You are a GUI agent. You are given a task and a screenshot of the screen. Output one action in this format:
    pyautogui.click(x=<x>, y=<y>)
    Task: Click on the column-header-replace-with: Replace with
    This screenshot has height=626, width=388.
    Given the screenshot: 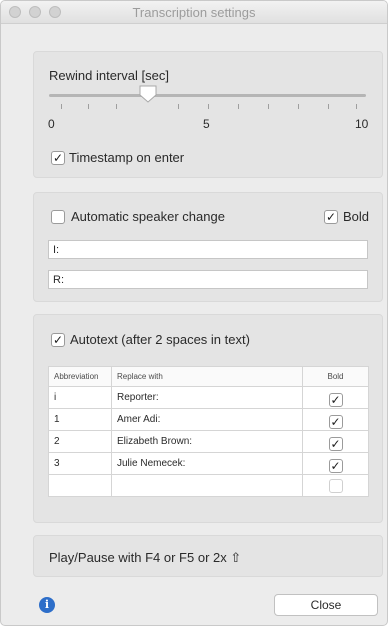 What is the action you would take?
    pyautogui.click(x=207, y=376)
    